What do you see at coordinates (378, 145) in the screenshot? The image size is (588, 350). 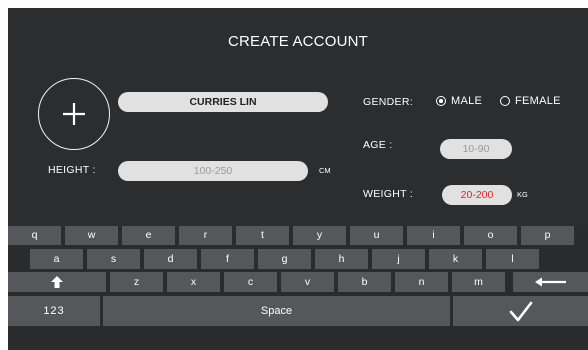 I see `age-label: AGE :` at bounding box center [378, 145].